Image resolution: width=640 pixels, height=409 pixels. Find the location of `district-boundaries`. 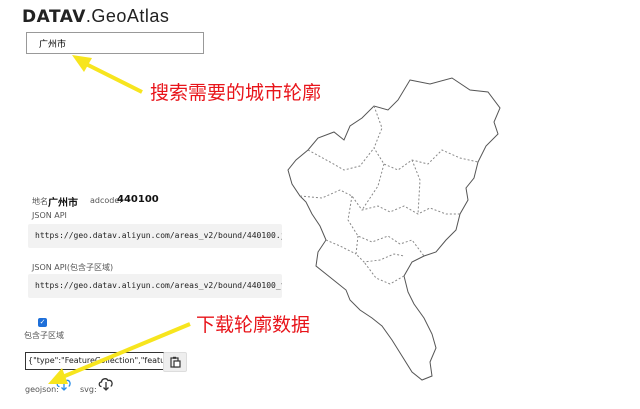

district-boundaries is located at coordinates (389, 195).